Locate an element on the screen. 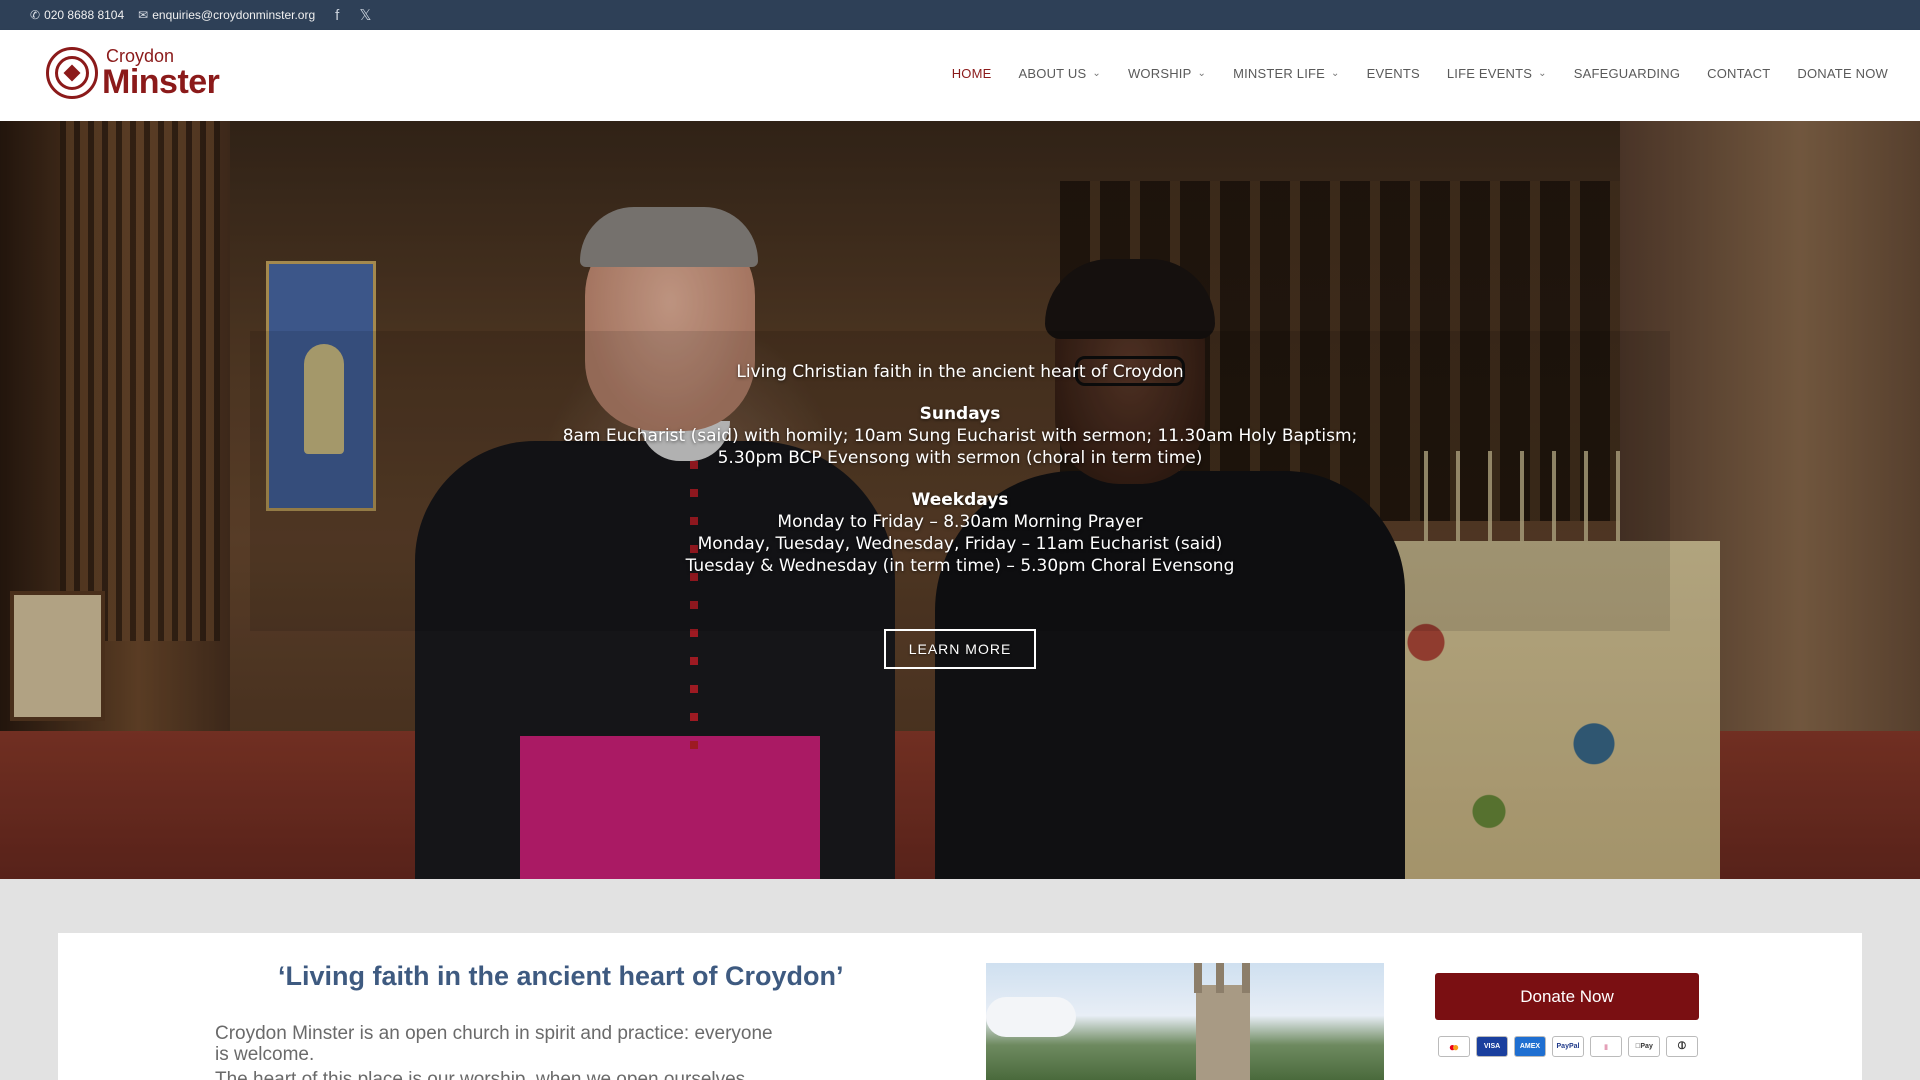 Image resolution: width=1920 pixels, height=1080 pixels. phone-number: 020 8688 8104 is located at coordinates (84, 15).